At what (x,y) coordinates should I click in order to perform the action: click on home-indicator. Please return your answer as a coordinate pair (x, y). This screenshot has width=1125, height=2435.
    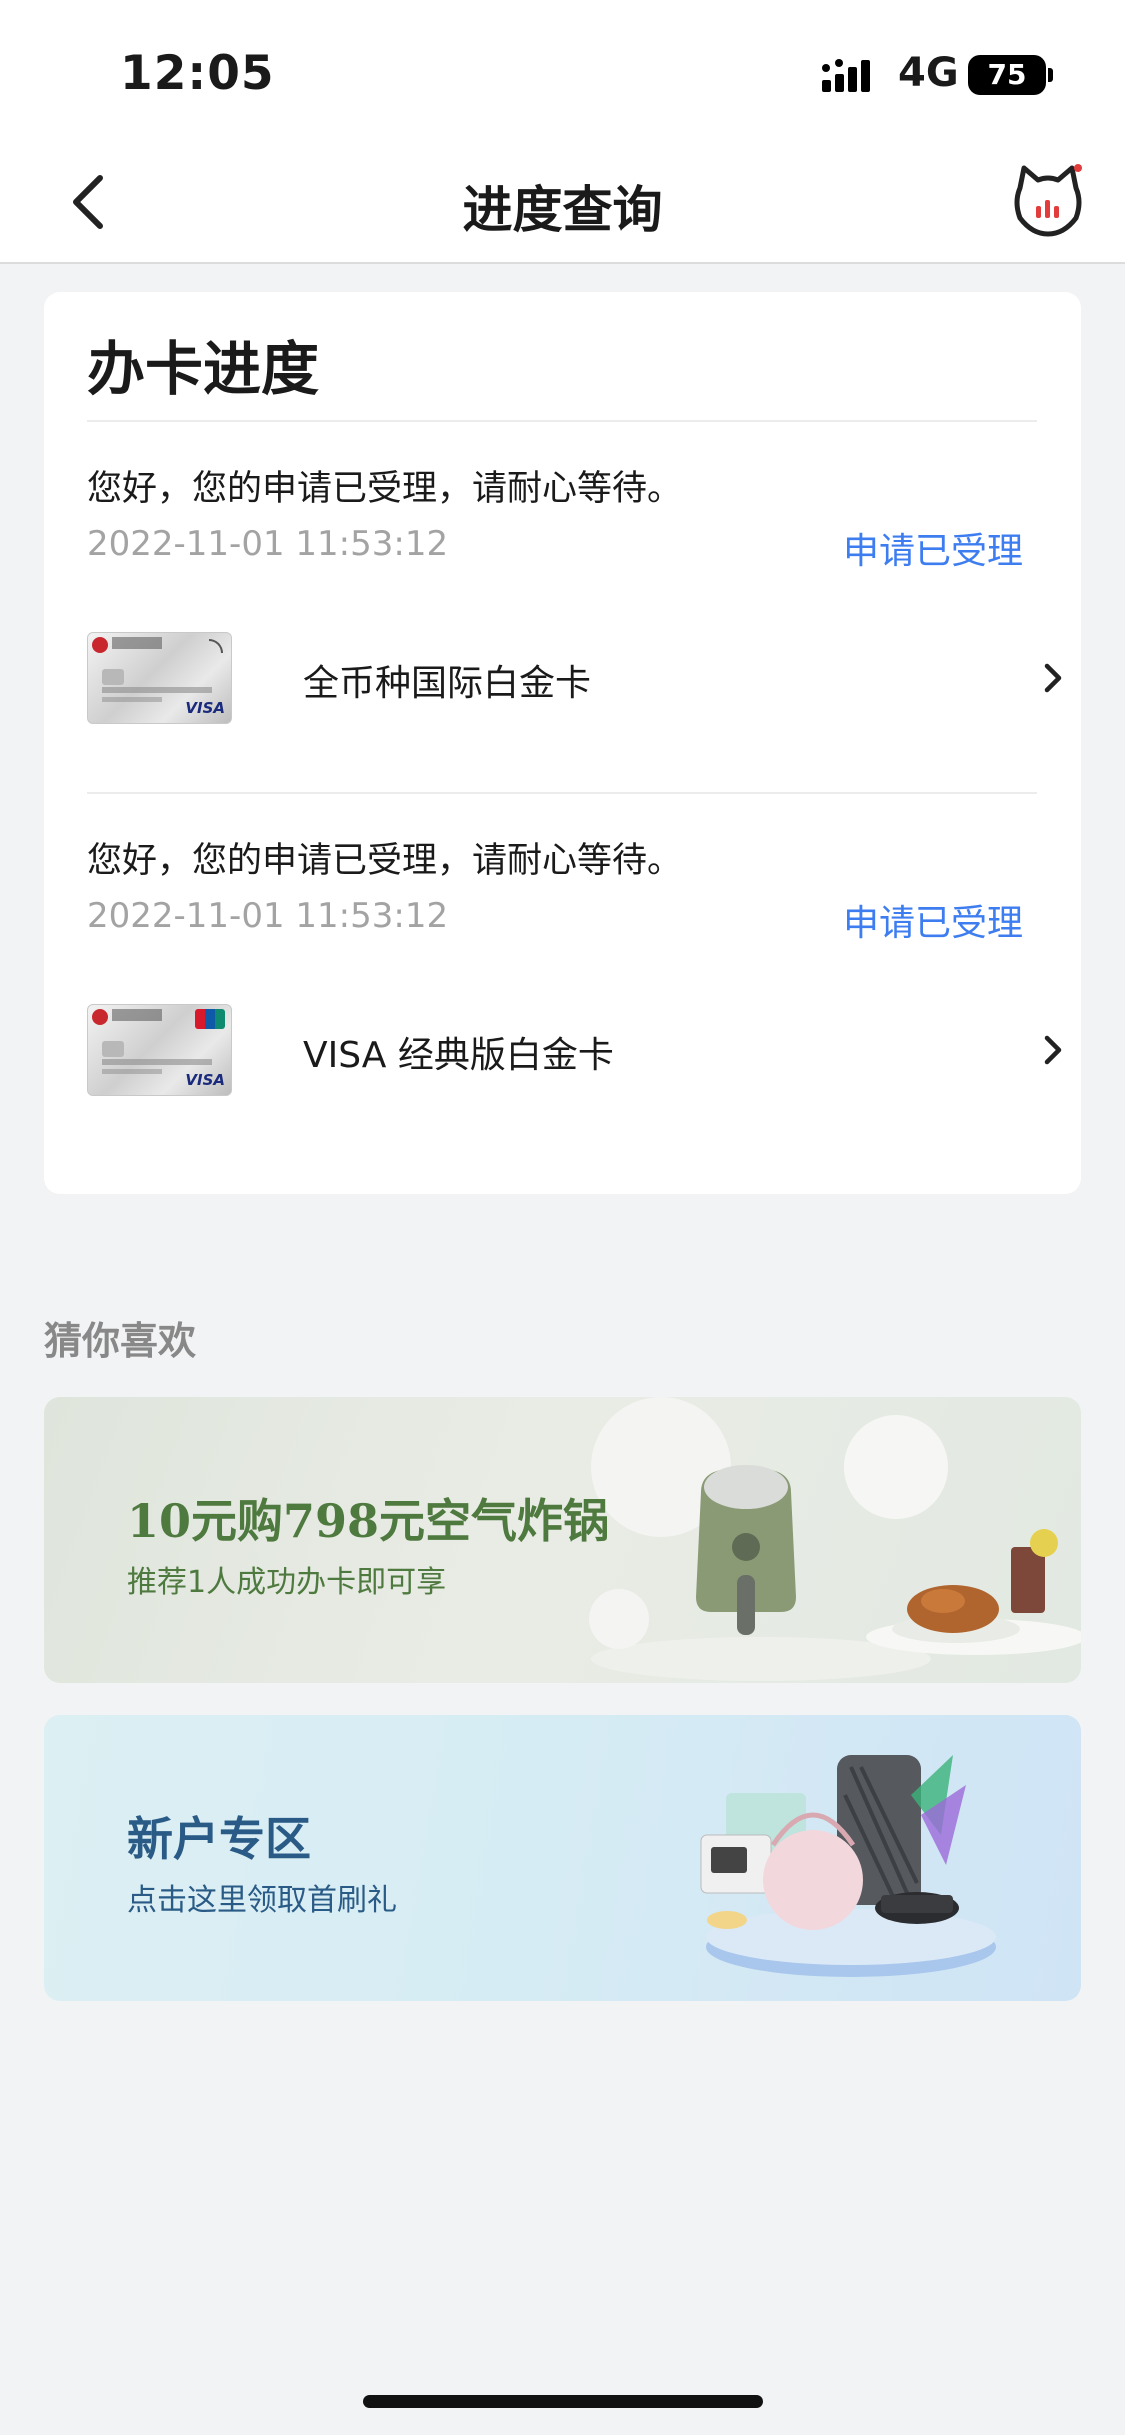
    Looking at the image, I should click on (563, 2401).